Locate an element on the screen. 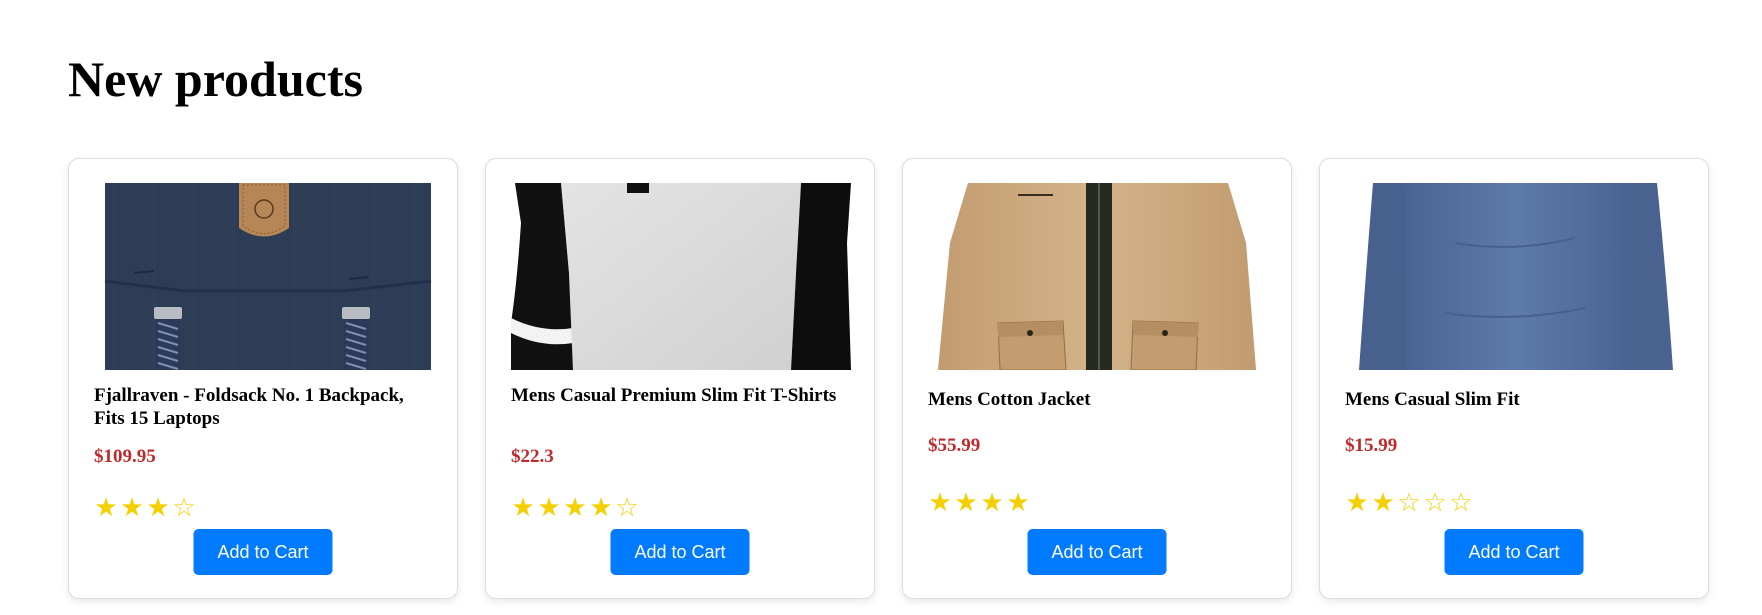 This screenshot has width=1762, height=615. product-price: $22.3 is located at coordinates (532, 456).